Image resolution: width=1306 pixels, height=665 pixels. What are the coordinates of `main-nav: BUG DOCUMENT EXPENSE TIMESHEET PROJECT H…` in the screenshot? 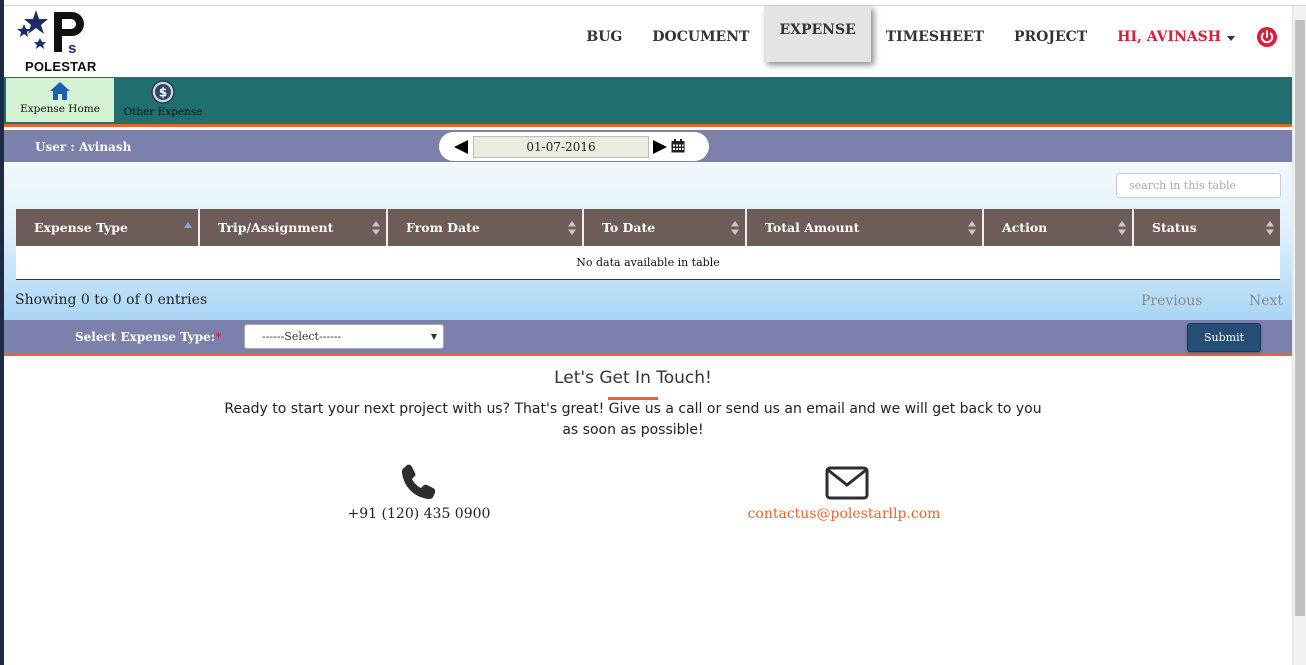 It's located at (931, 37).